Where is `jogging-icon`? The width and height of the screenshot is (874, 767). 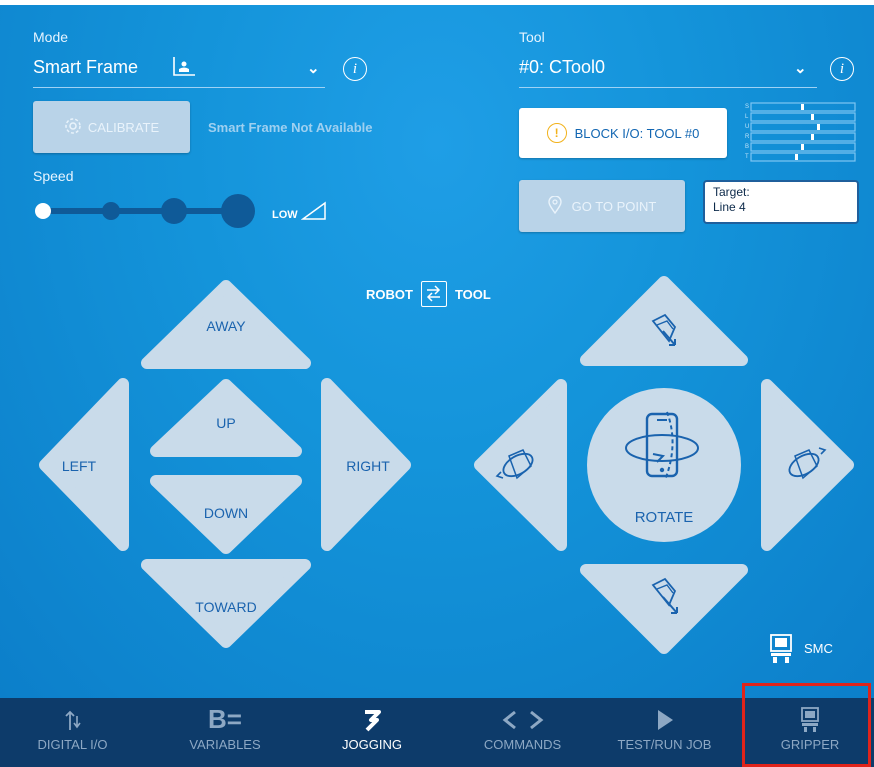 jogging-icon is located at coordinates (373, 721).